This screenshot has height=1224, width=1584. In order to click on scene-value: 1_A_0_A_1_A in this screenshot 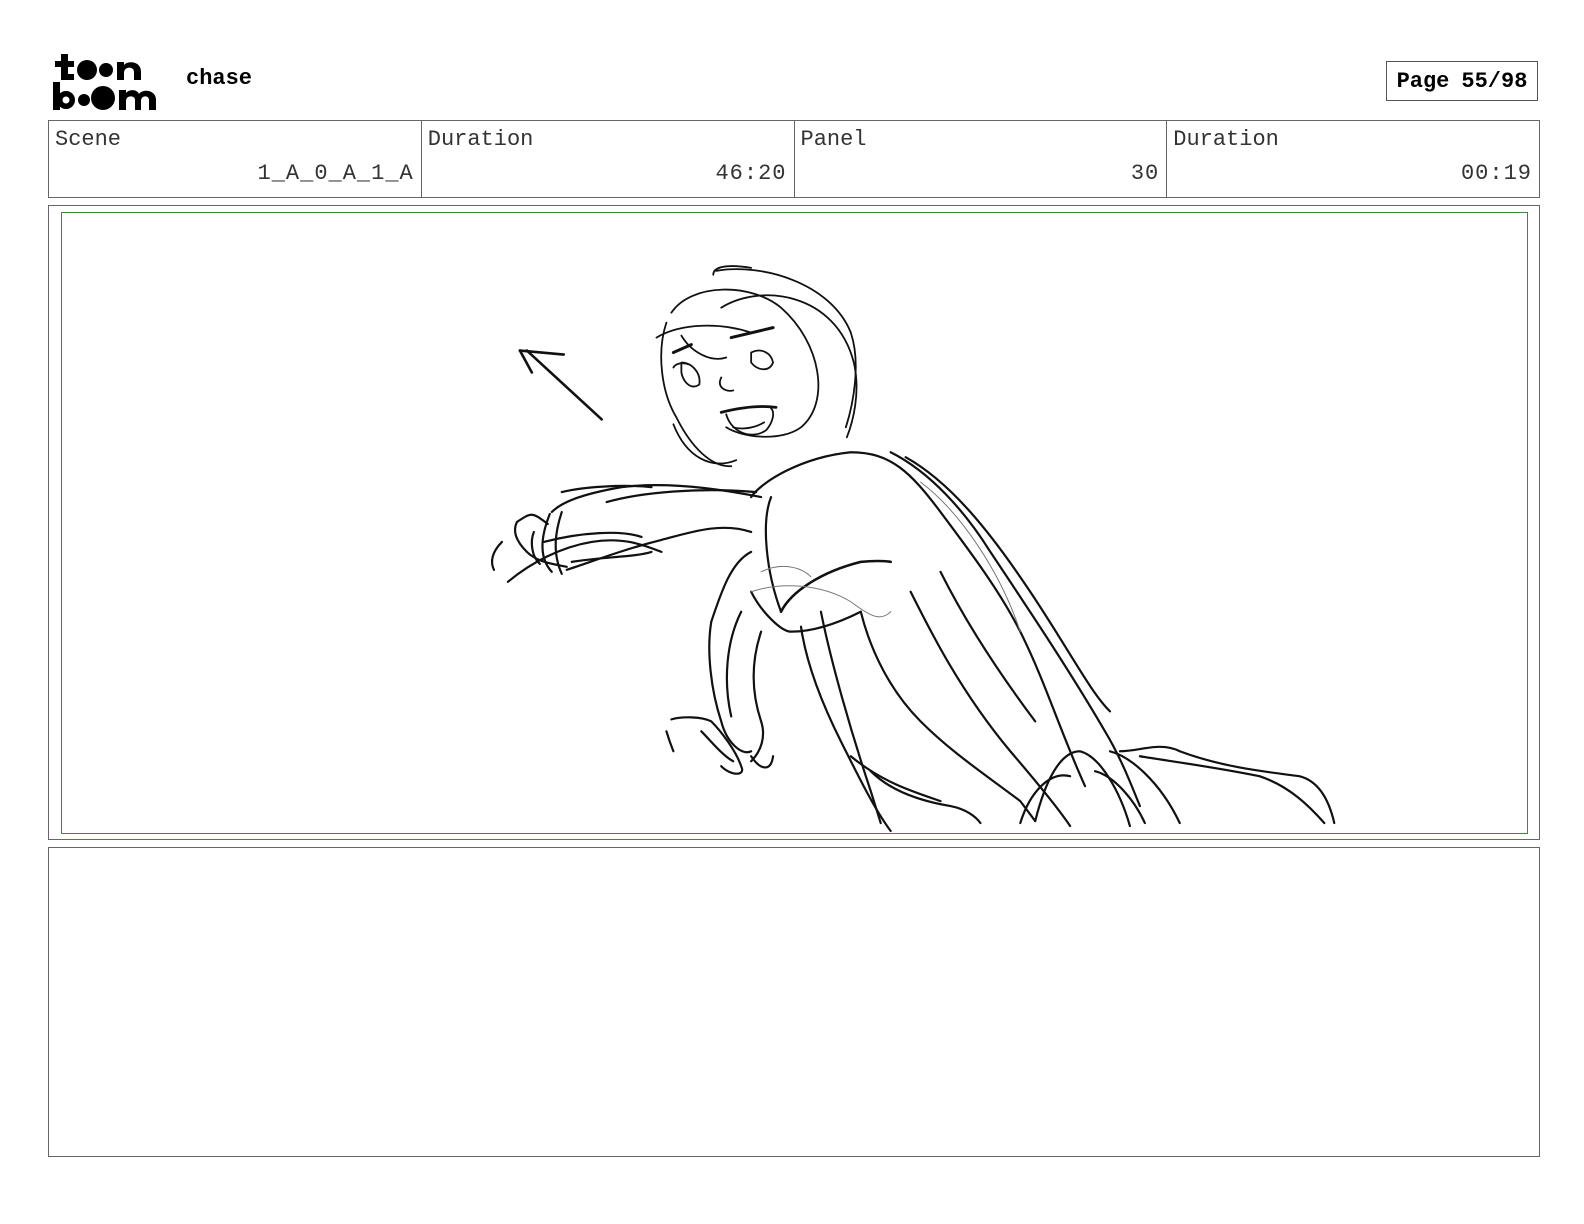, I will do `click(335, 173)`.